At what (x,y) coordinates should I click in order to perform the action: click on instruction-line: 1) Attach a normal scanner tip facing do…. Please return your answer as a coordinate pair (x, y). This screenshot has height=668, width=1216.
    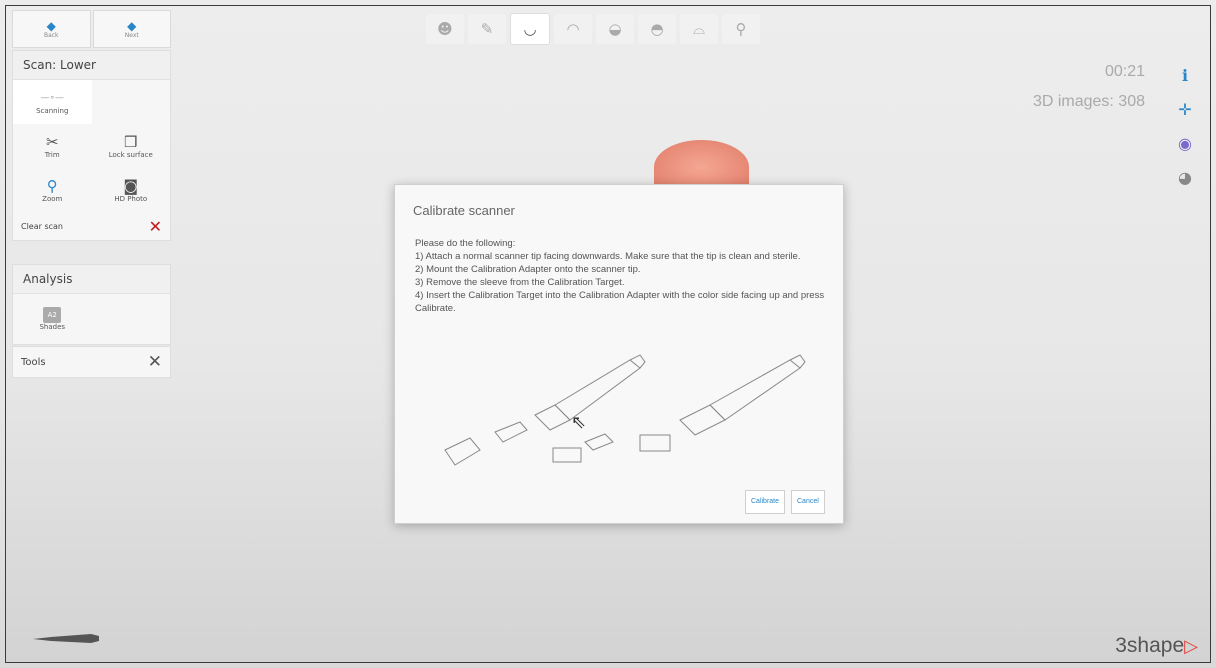
    Looking at the image, I should click on (608, 256).